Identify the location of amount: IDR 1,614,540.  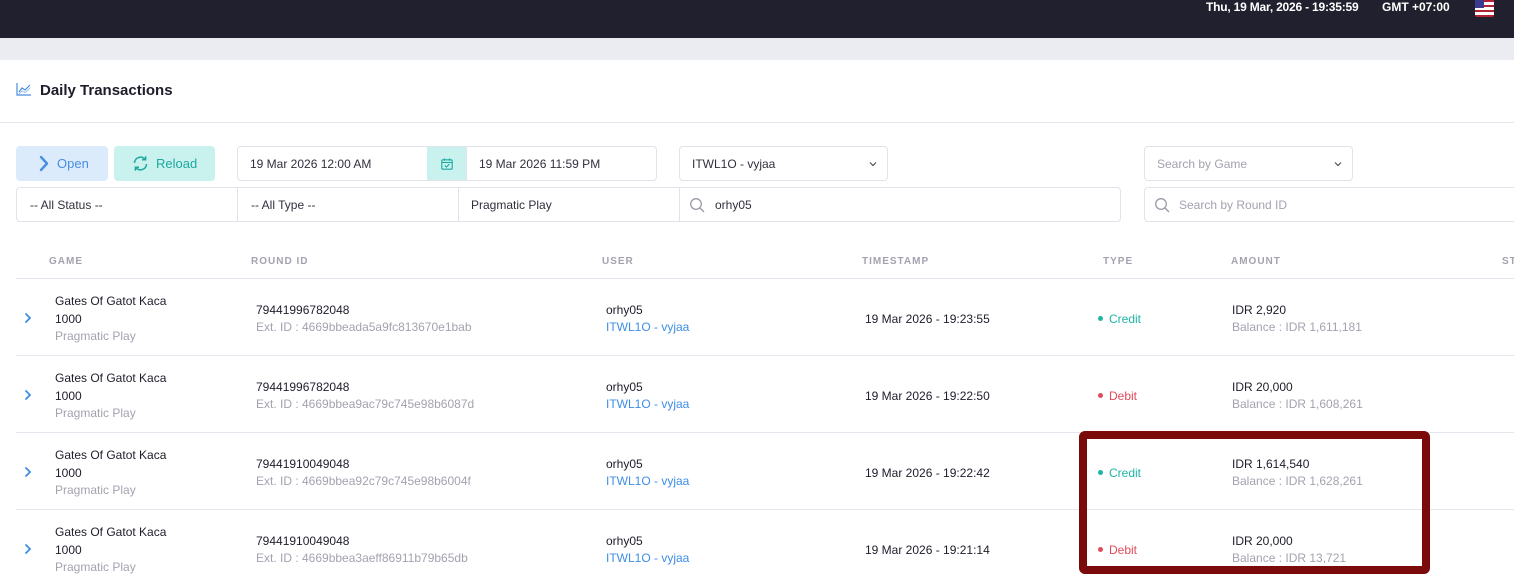
(1271, 464).